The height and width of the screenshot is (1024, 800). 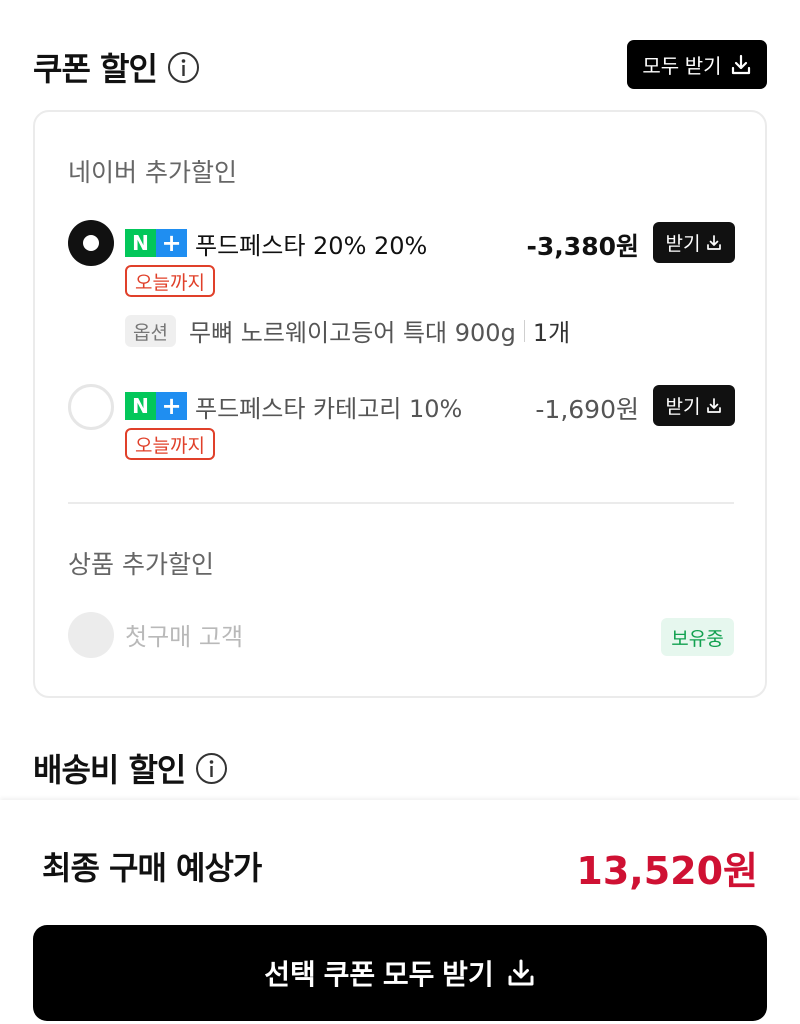 I want to click on shipping-section-header: 배송비 할인, so click(x=130, y=768).